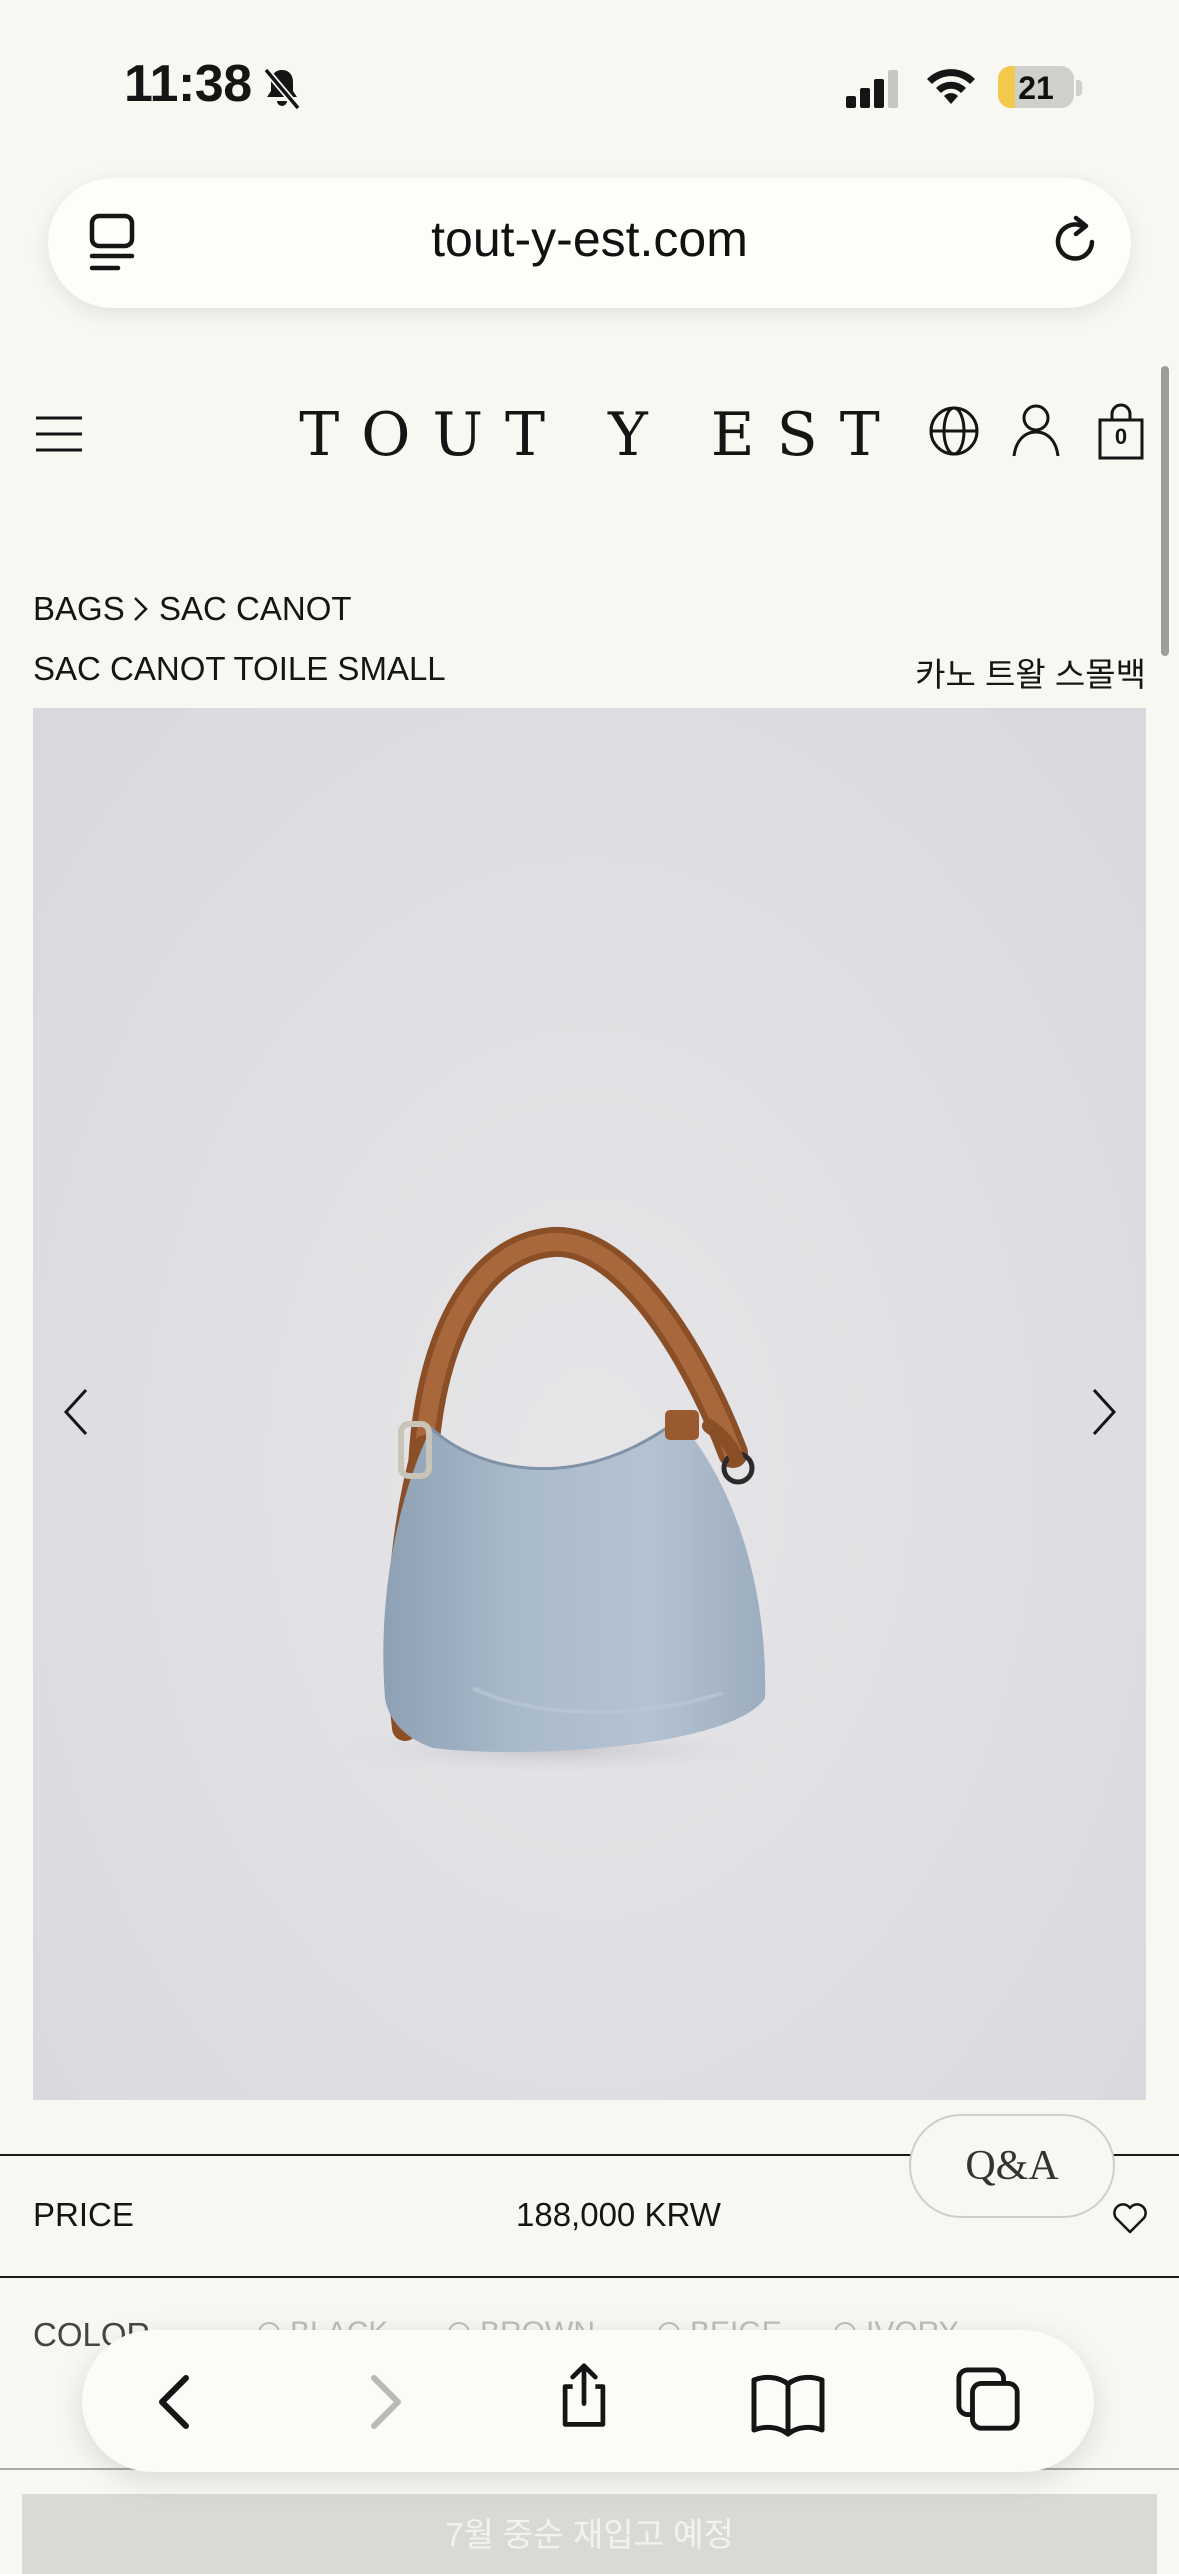 The height and width of the screenshot is (2574, 1179). What do you see at coordinates (1076, 242) in the screenshot?
I see `reload-icon` at bounding box center [1076, 242].